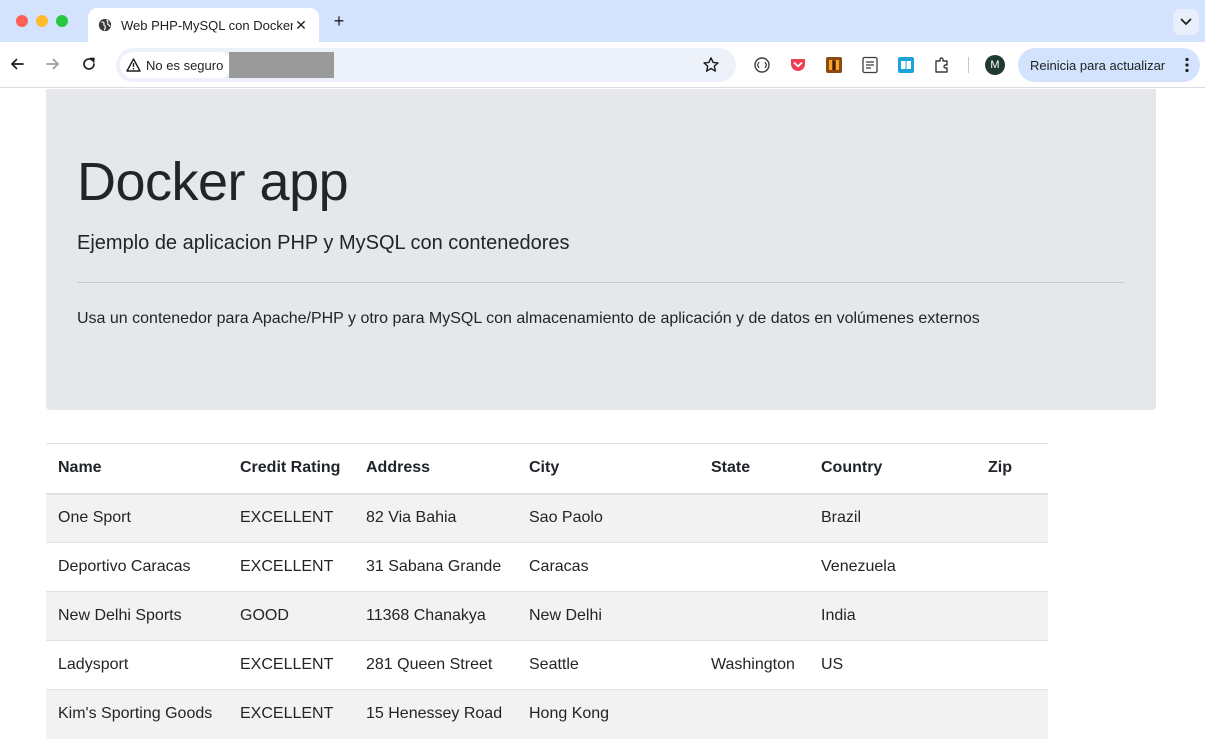 The width and height of the screenshot is (1205, 742). What do you see at coordinates (435, 665) in the screenshot?
I see `cell-address: 281 Queen Street` at bounding box center [435, 665].